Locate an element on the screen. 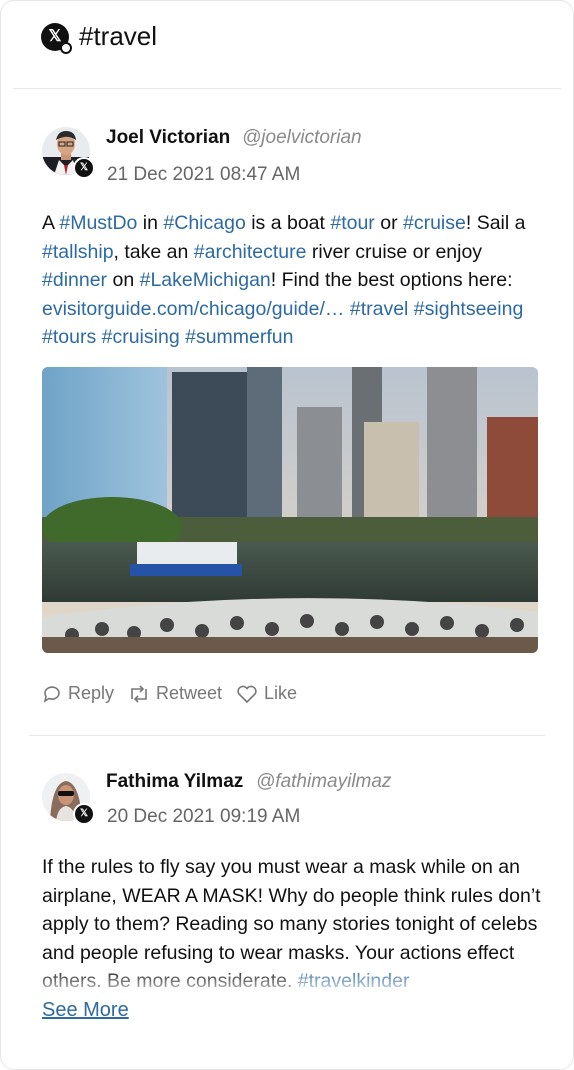 This screenshot has width=574, height=1070. reply-icon is located at coordinates (51, 694).